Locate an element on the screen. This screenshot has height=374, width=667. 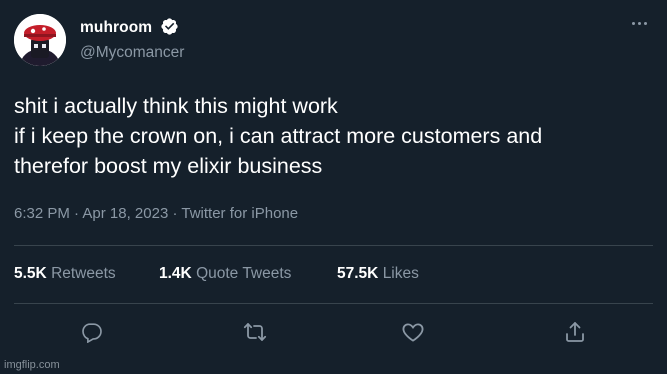
quote-tweets-count: 1.4K is located at coordinates (175, 273).